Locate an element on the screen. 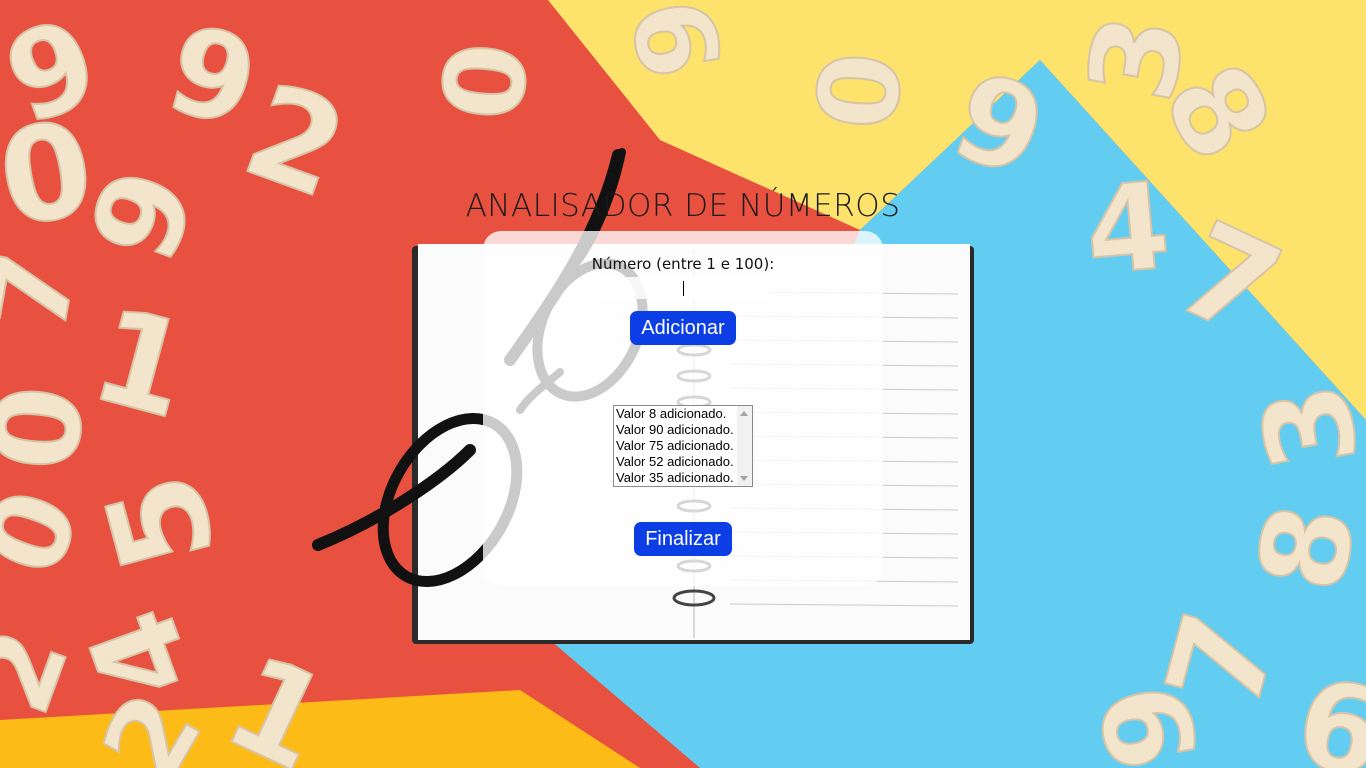  listbox-scrollbar is located at coordinates (744, 446).